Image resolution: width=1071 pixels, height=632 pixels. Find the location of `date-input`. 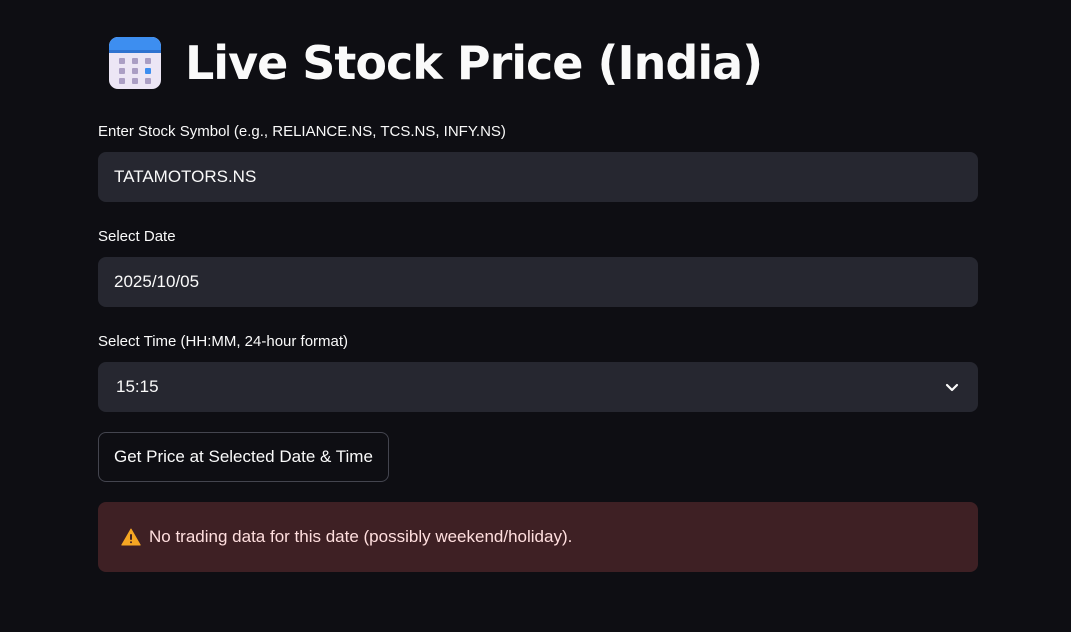

date-input is located at coordinates (538, 282).